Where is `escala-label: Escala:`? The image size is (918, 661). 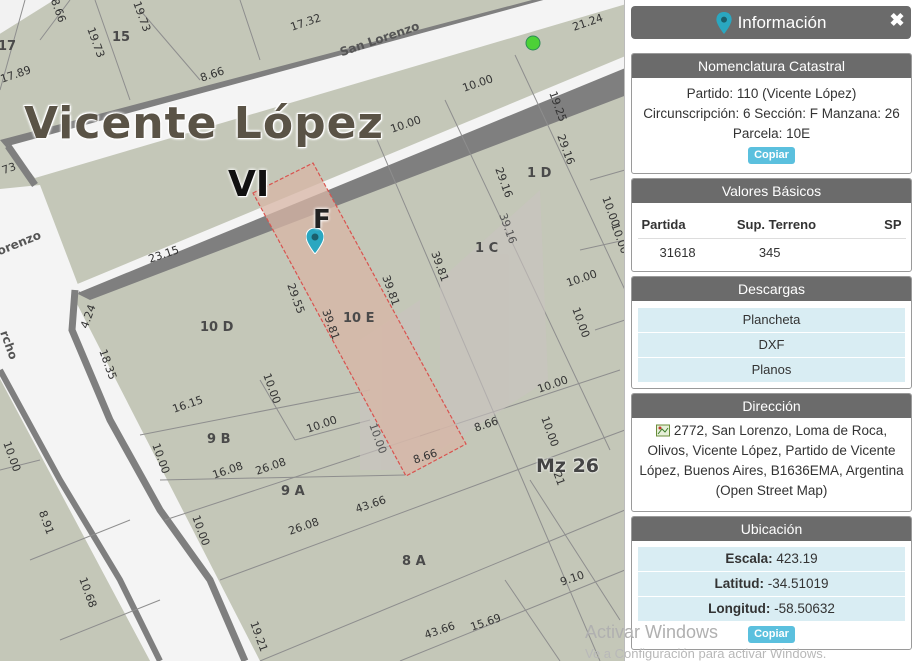
escala-label: Escala: is located at coordinates (749, 558).